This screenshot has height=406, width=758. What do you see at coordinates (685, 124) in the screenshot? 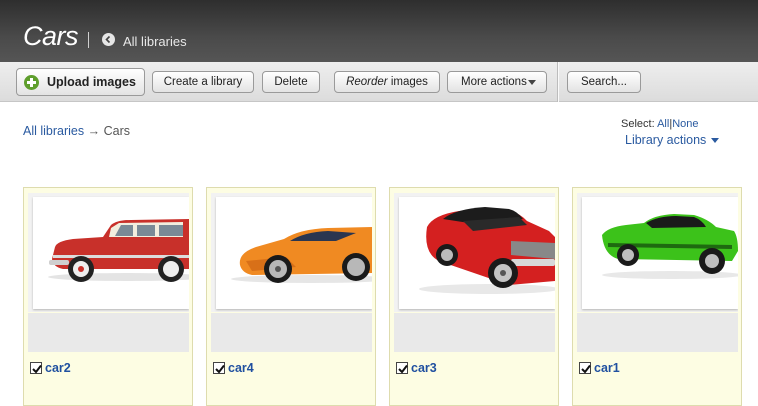
I see `select-none-link: None` at bounding box center [685, 124].